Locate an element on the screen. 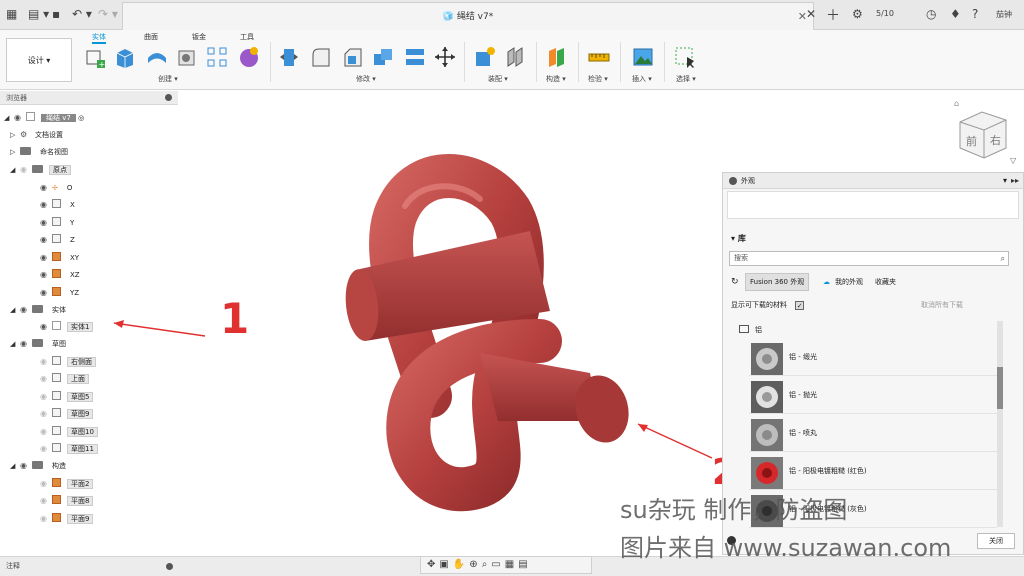  scrollbar-thumb is located at coordinates (1000, 388).